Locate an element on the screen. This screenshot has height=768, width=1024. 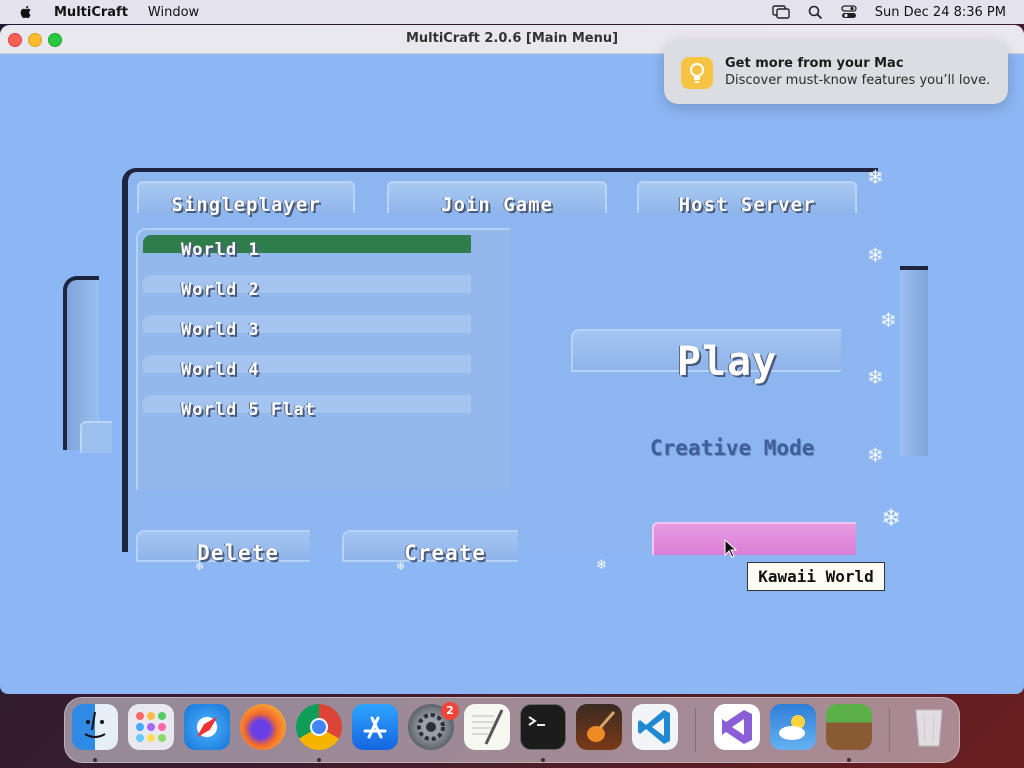
finder-icon is located at coordinates (95, 727).